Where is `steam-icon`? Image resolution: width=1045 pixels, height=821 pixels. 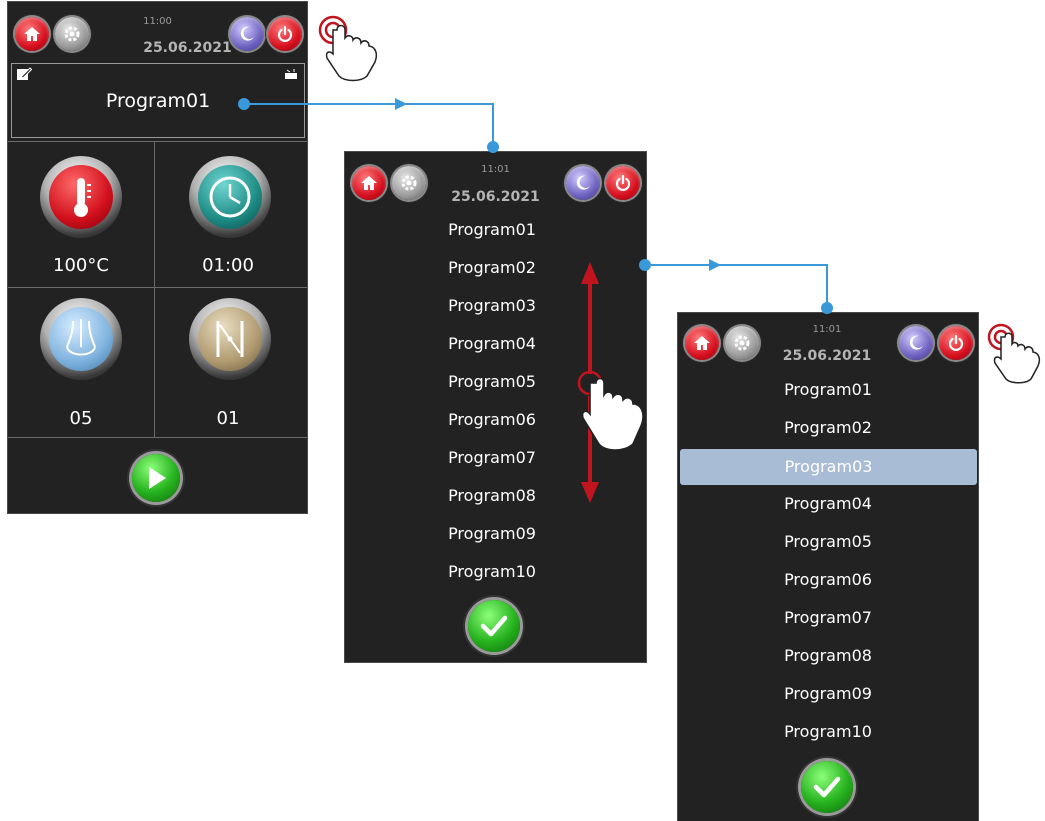
steam-icon is located at coordinates (81, 337).